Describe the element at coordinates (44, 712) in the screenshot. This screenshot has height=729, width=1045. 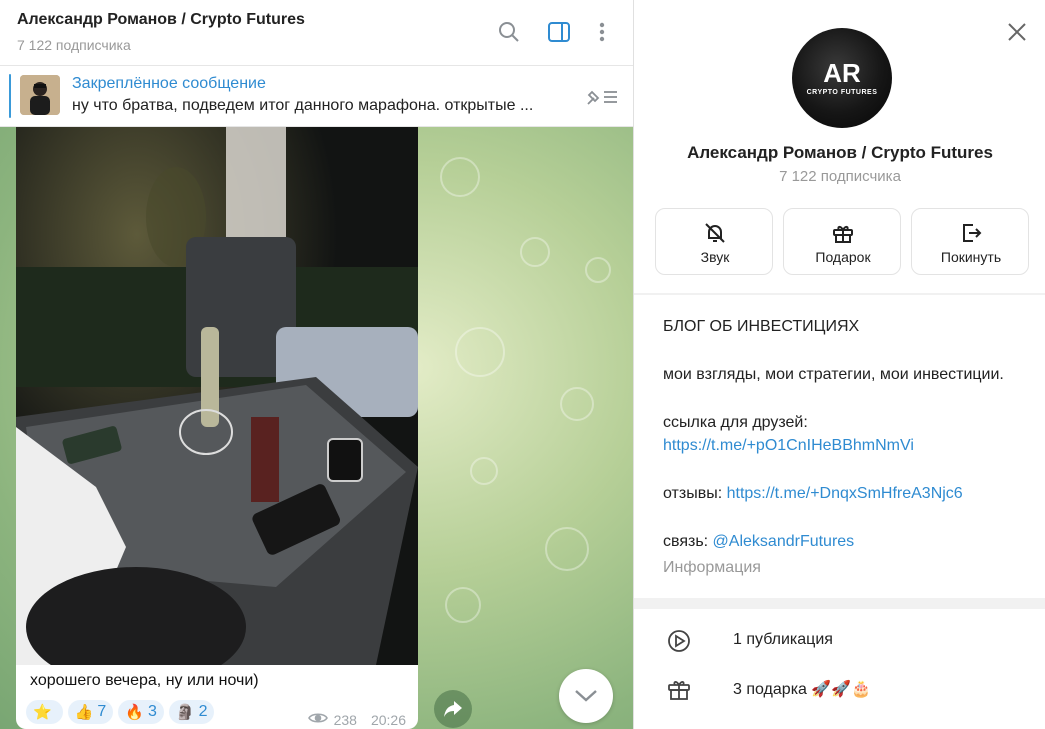
I see `reaction-star: ⭐` at that location.